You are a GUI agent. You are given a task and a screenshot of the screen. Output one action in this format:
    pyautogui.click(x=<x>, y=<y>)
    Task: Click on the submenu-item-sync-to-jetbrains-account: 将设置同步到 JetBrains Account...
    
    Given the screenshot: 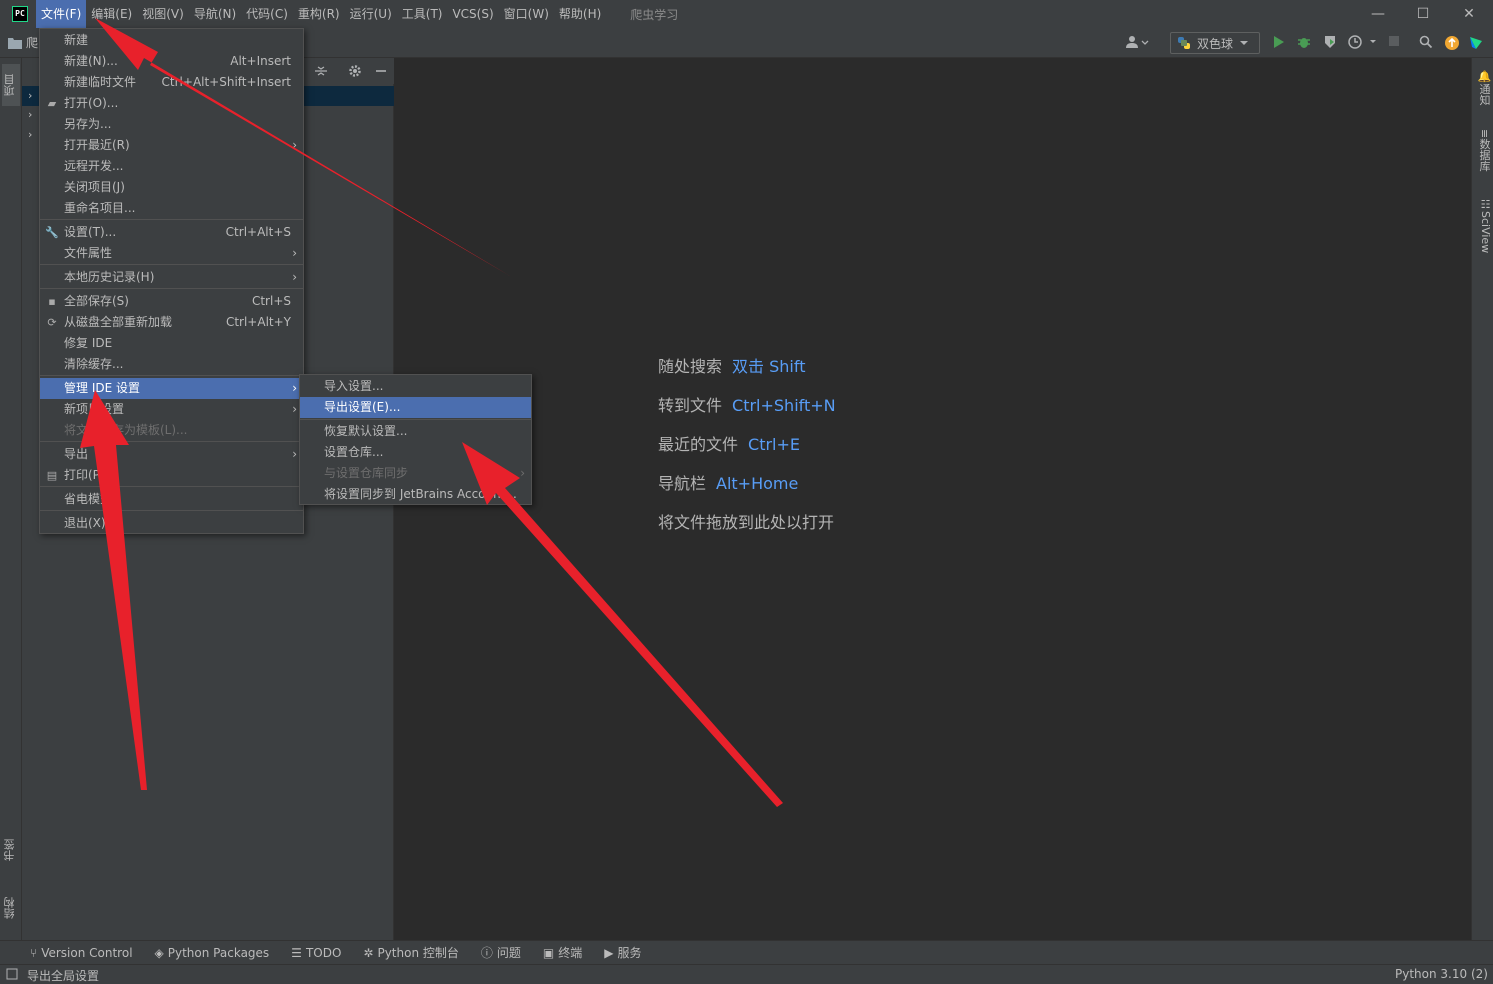 What is the action you would take?
    pyautogui.click(x=415, y=494)
    